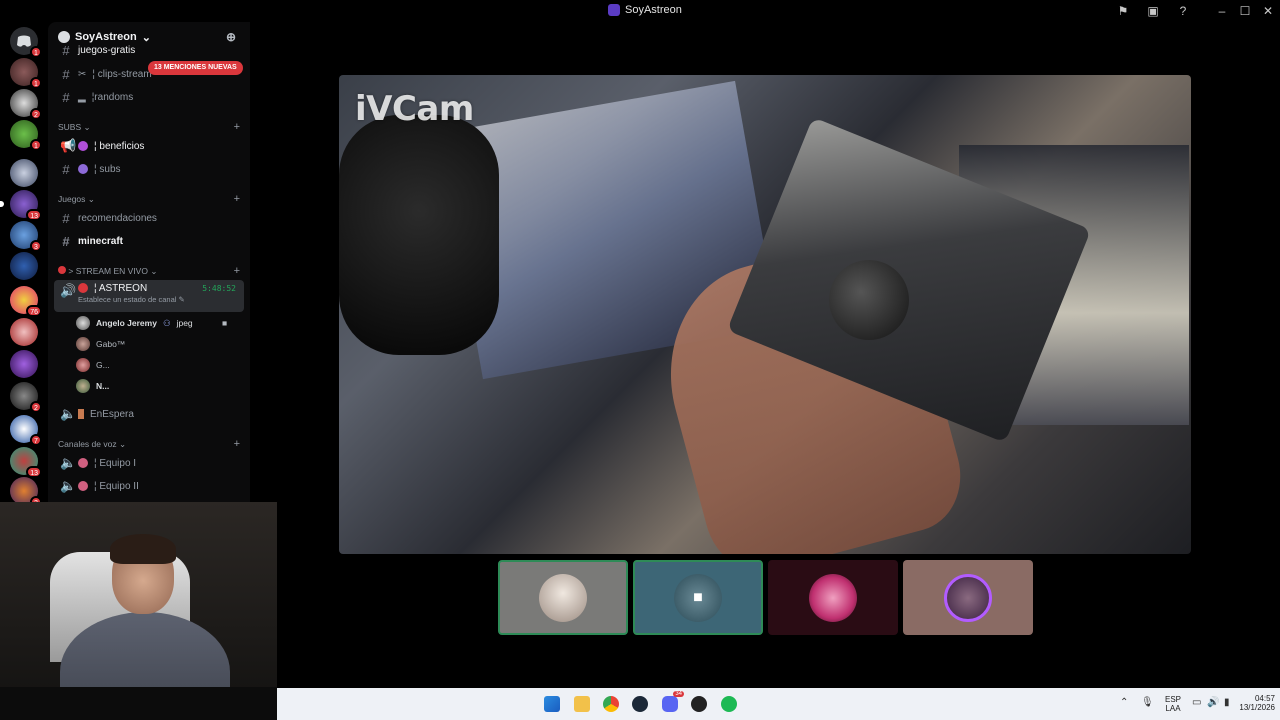 This screenshot has width=1280, height=720. I want to click on category-juegos: Juegos ⌄ +, so click(149, 199).